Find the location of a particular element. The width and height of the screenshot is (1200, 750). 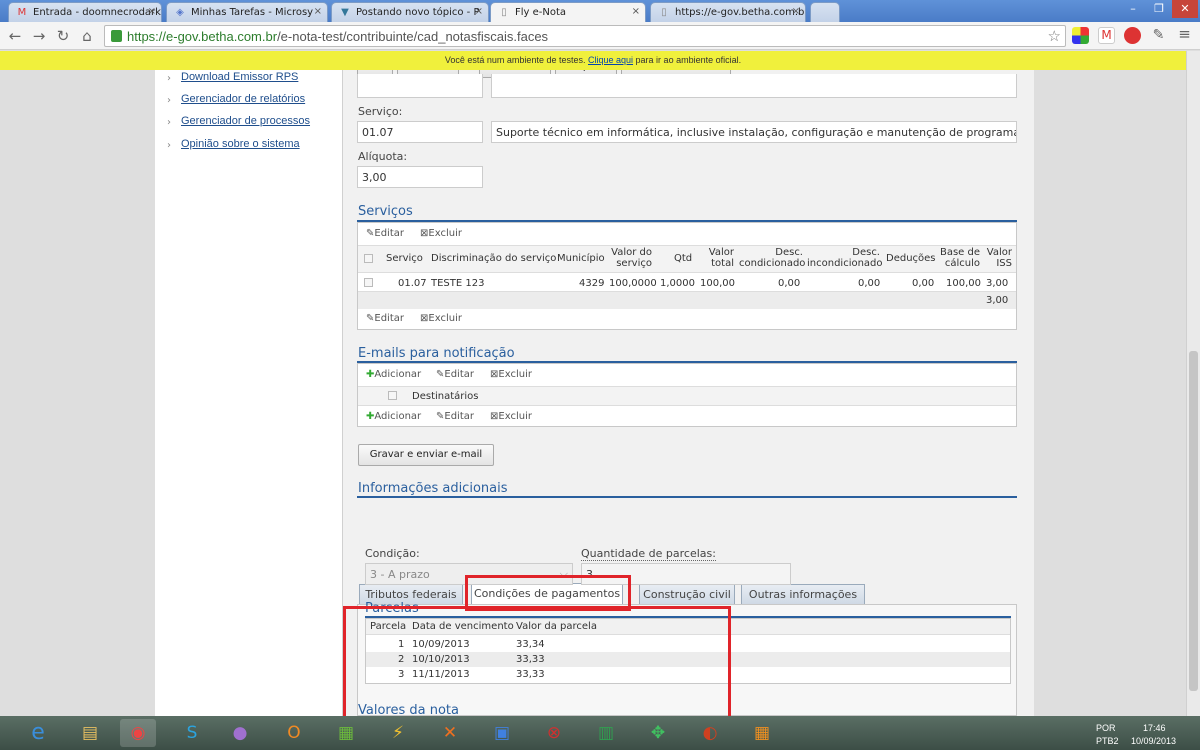

minimize-icon: – is located at coordinates (1133, 9).